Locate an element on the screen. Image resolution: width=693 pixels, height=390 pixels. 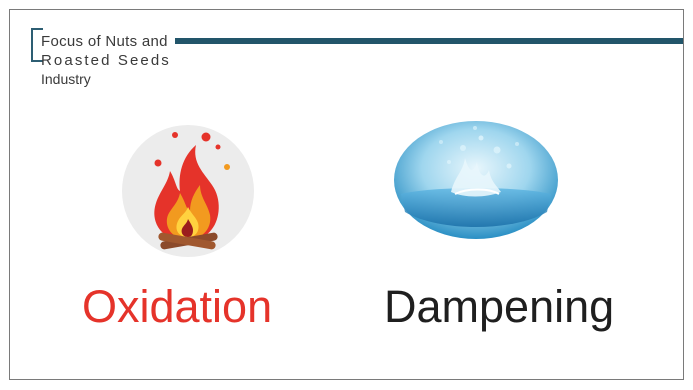
fire-icon is located at coordinates (188, 191).